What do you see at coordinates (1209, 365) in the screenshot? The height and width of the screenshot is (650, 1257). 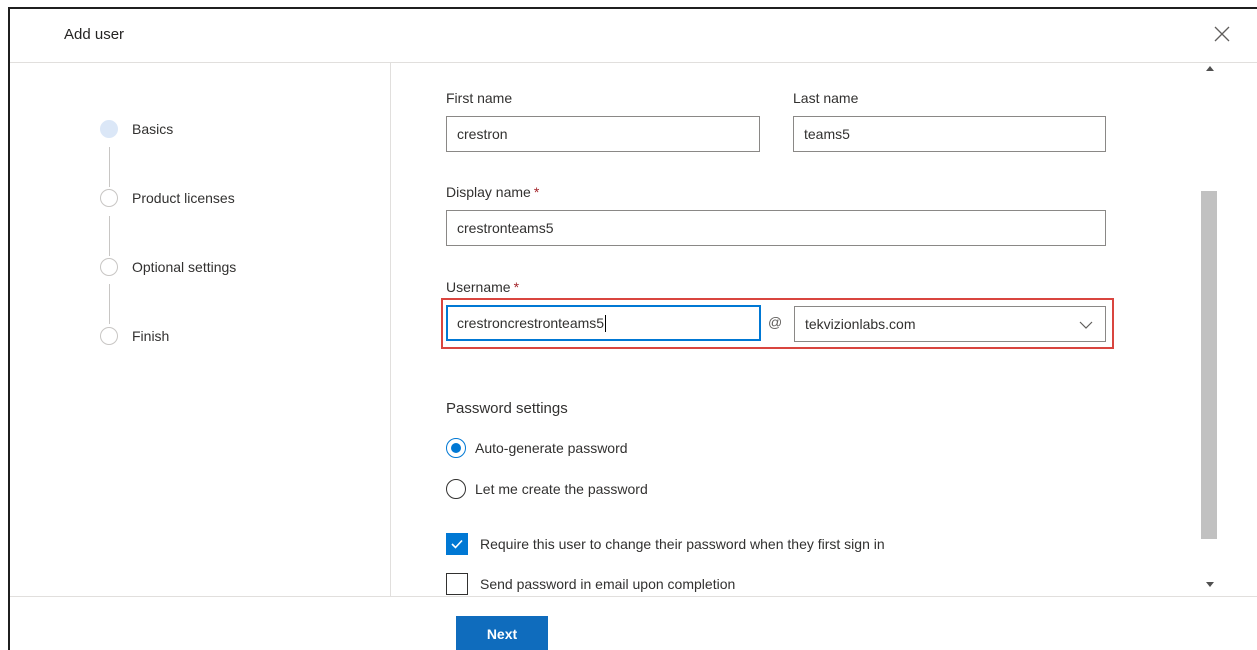 I see `scrollbar-thumb` at bounding box center [1209, 365].